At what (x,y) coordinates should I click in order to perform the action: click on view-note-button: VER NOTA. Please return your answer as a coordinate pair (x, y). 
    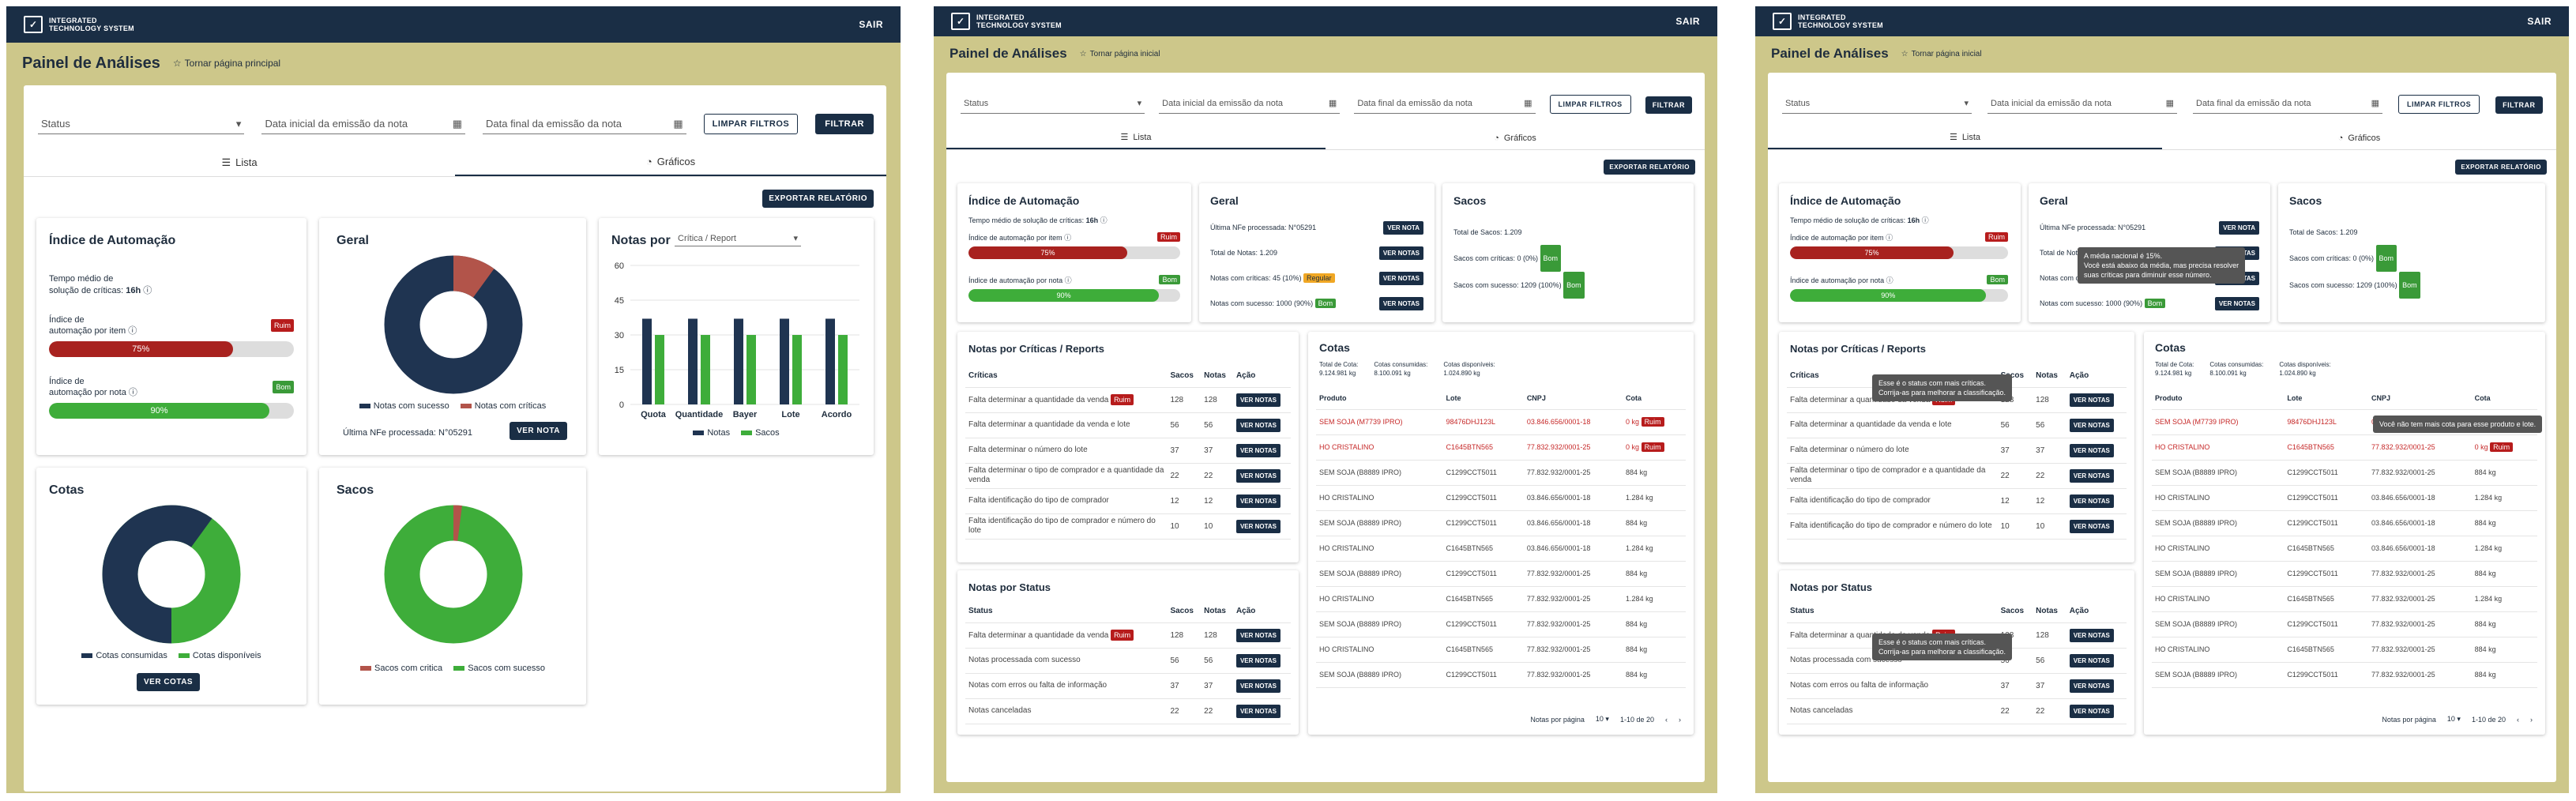
    Looking at the image, I should click on (538, 431).